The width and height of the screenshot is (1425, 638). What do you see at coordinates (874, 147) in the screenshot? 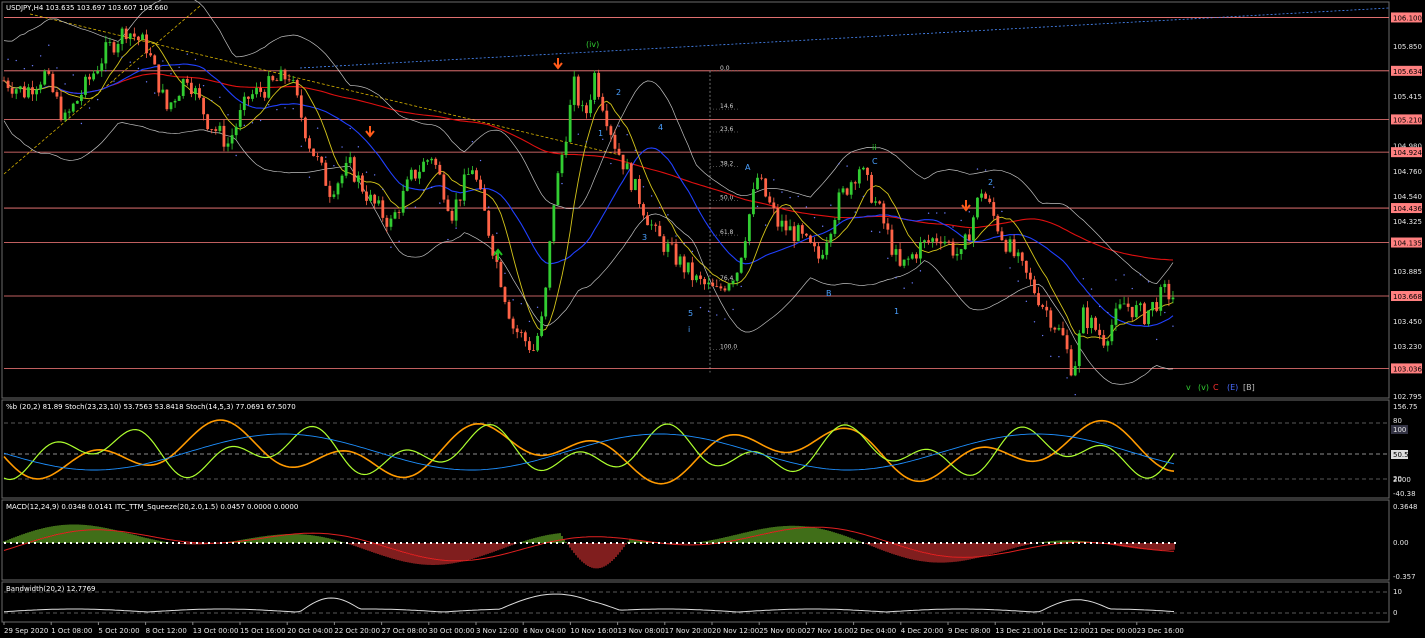
I see `wave-label: ii` at bounding box center [874, 147].